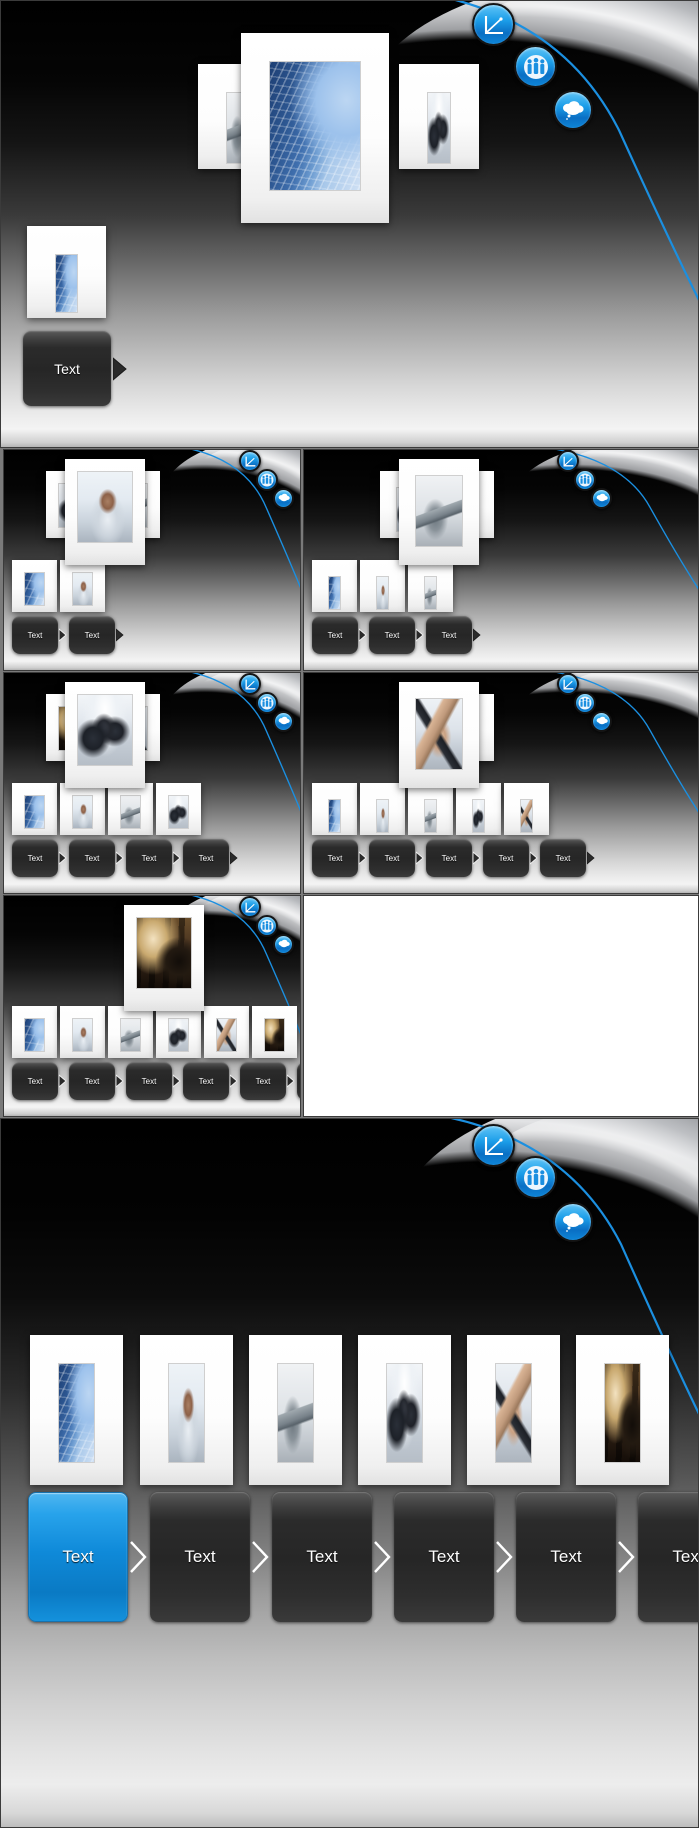  What do you see at coordinates (439, 116) in the screenshot?
I see `stack-photo-right` at bounding box center [439, 116].